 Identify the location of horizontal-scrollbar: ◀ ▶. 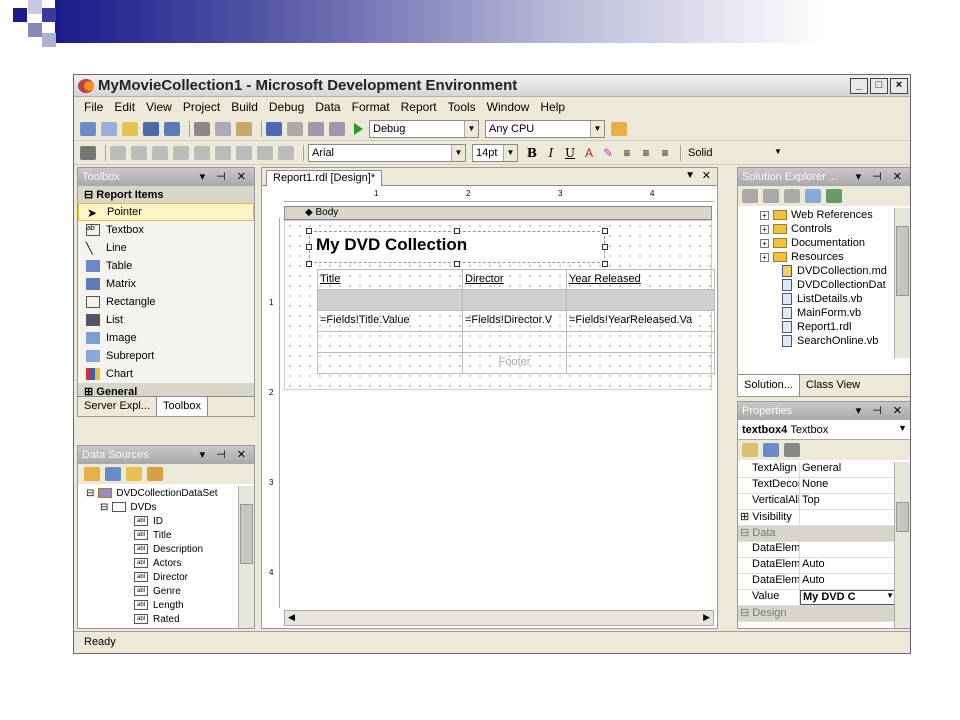
(499, 618).